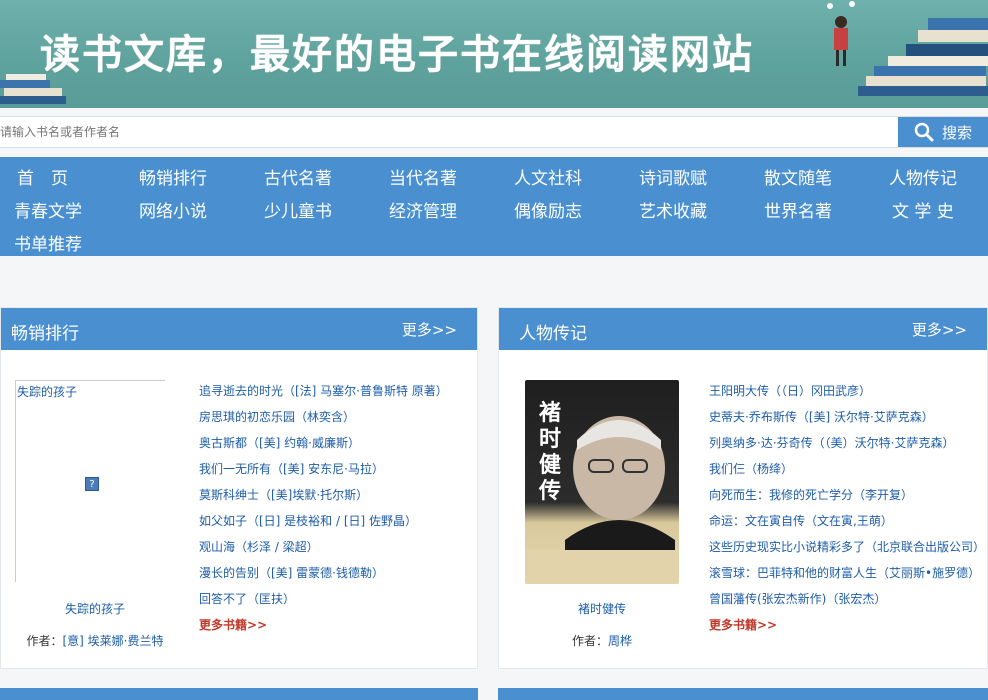 The image size is (988, 700). I want to click on nav-bestsellers: 畅销排行, so click(173, 176).